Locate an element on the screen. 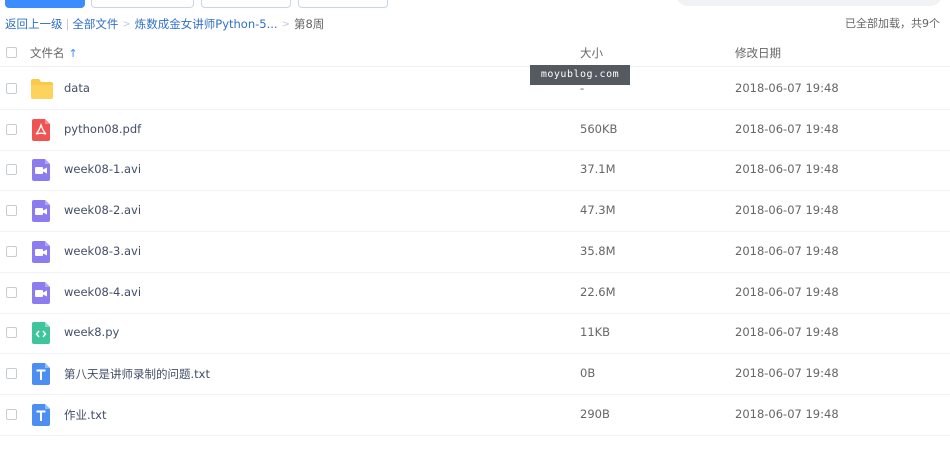  select-all-checkbox is located at coordinates (11, 52).